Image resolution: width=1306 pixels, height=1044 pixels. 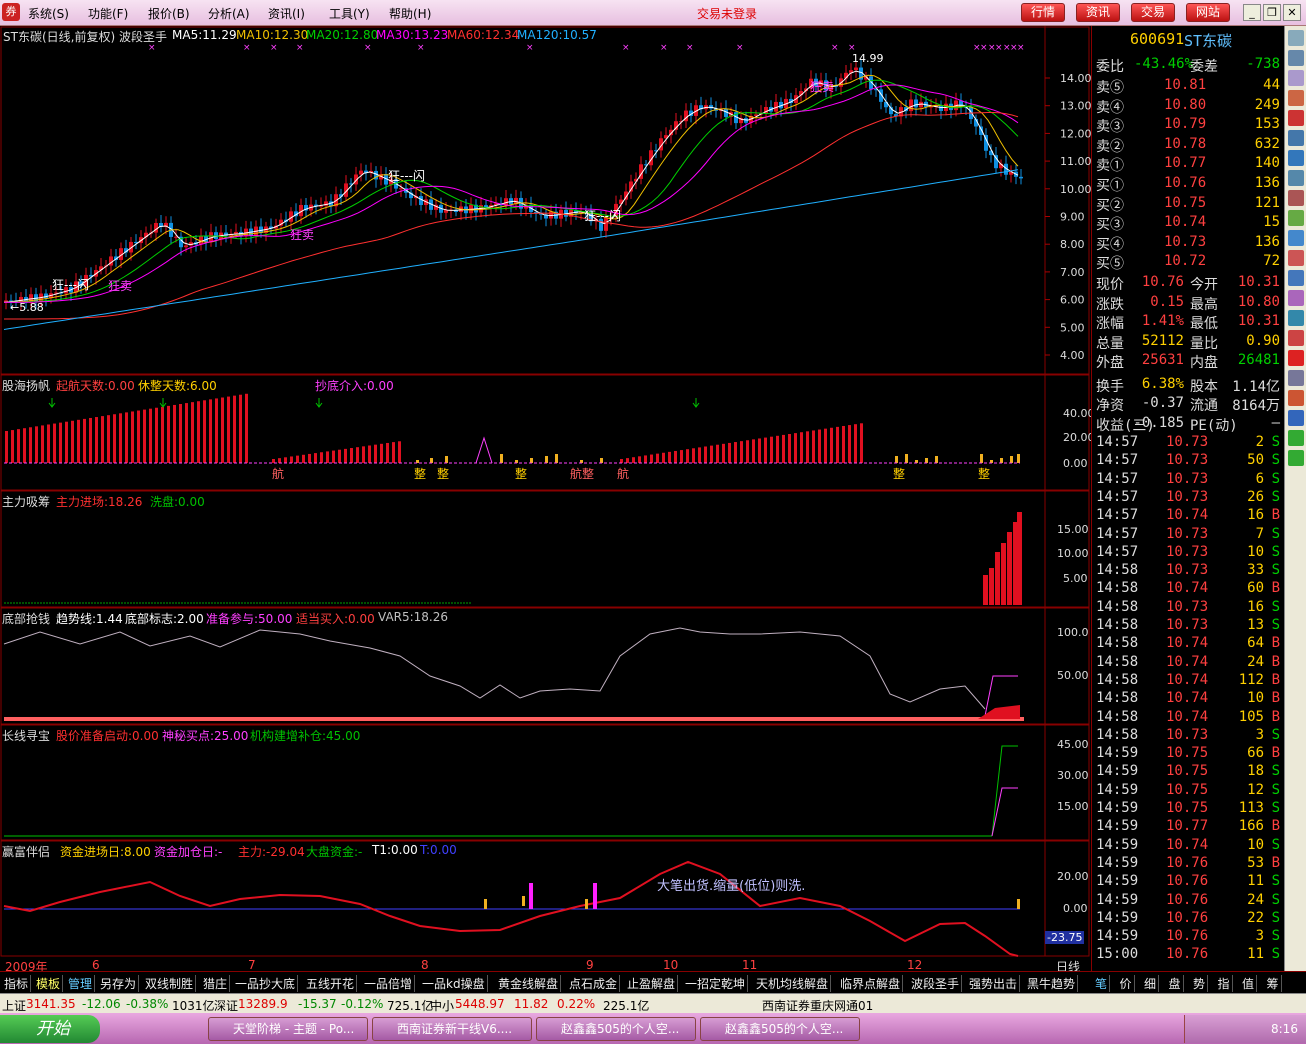 What do you see at coordinates (868, 58) in the screenshot?
I see `high-price-marker: 14.99` at bounding box center [868, 58].